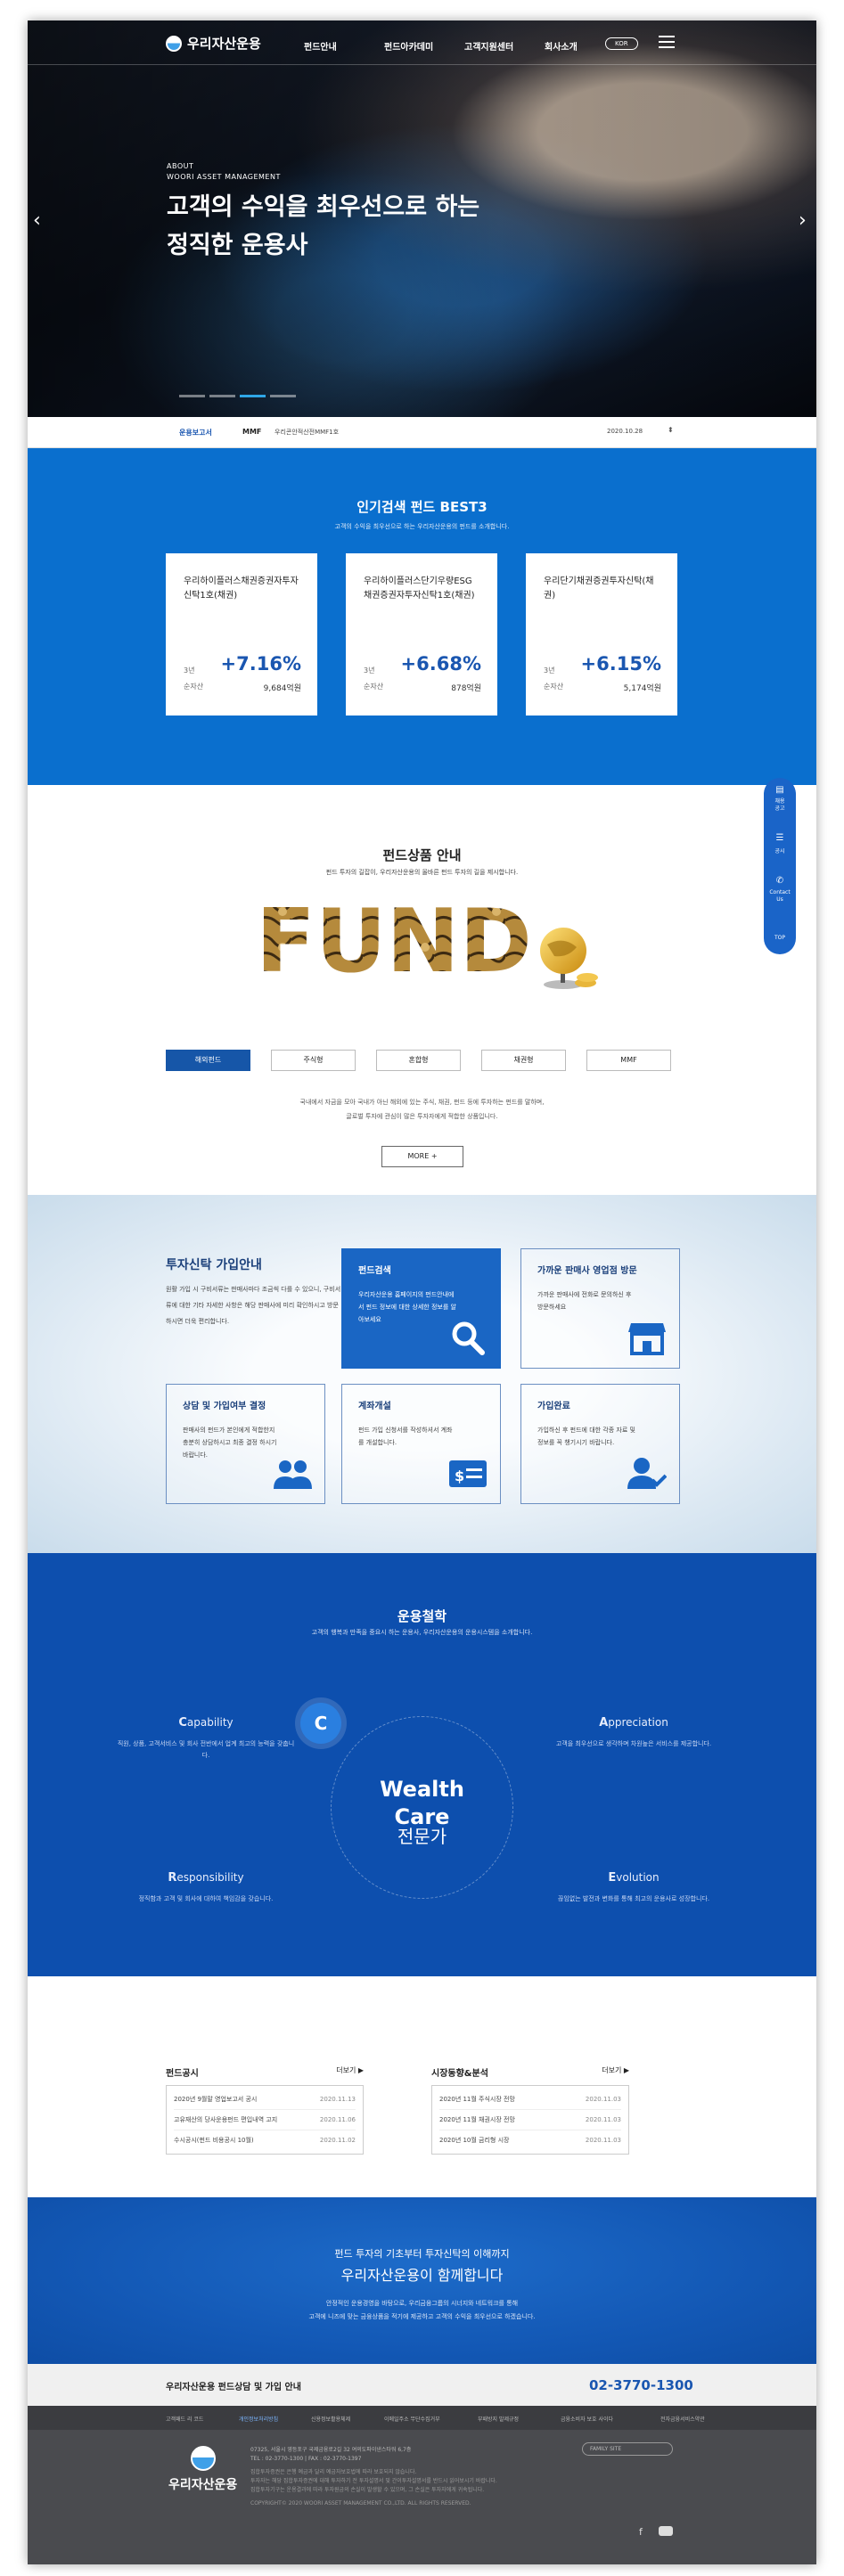 Image resolution: width=844 pixels, height=2576 pixels. I want to click on tab-overseas: 해외펀드, so click(208, 1060).